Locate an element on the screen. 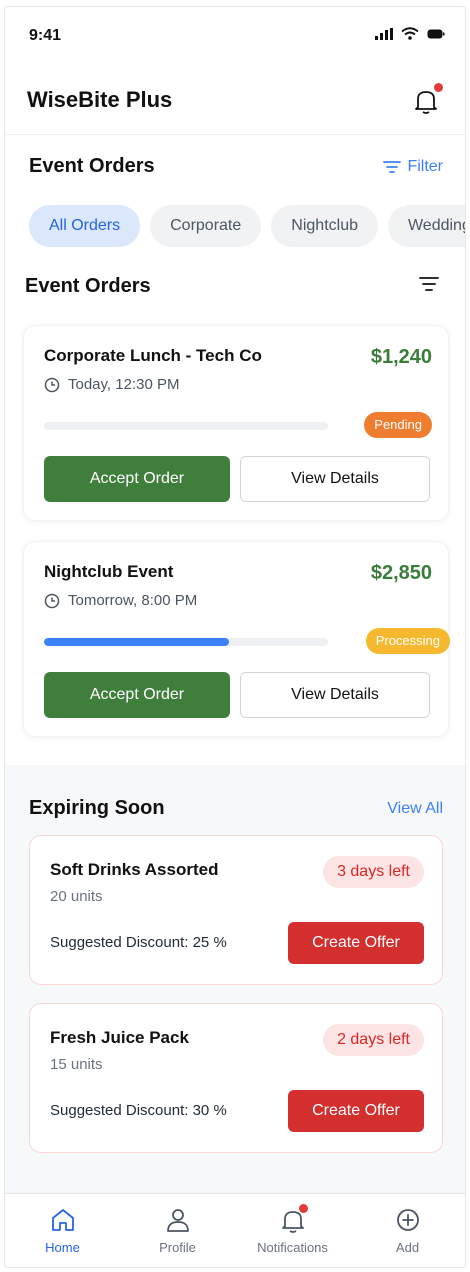  item-units: 15 units is located at coordinates (76, 1064).